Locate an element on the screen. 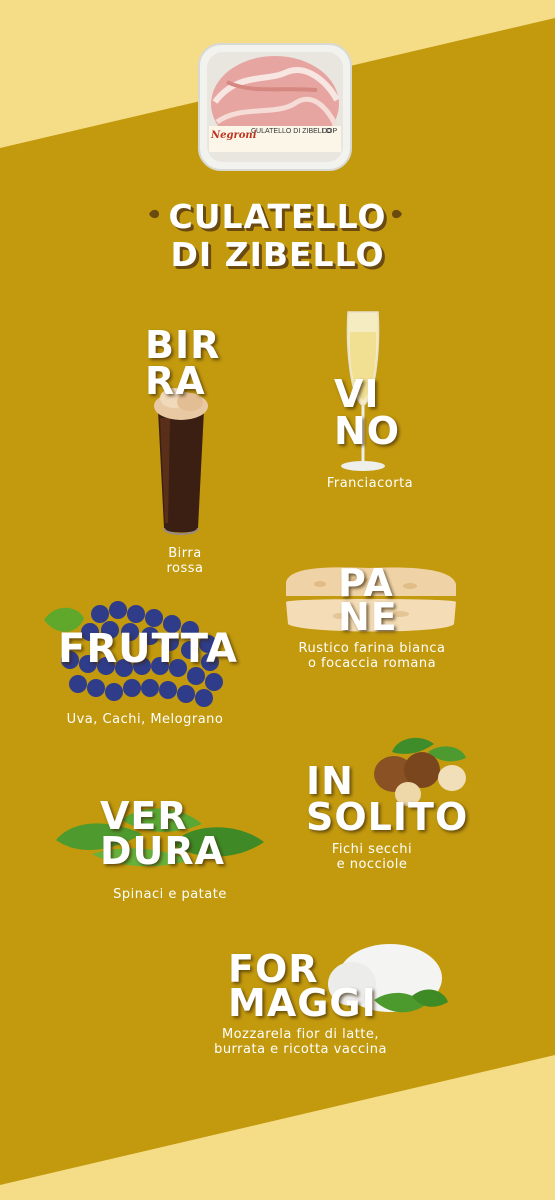 The width and height of the screenshot is (555, 1200). title-line-2: DI ZIBELLO is located at coordinates (277, 254).